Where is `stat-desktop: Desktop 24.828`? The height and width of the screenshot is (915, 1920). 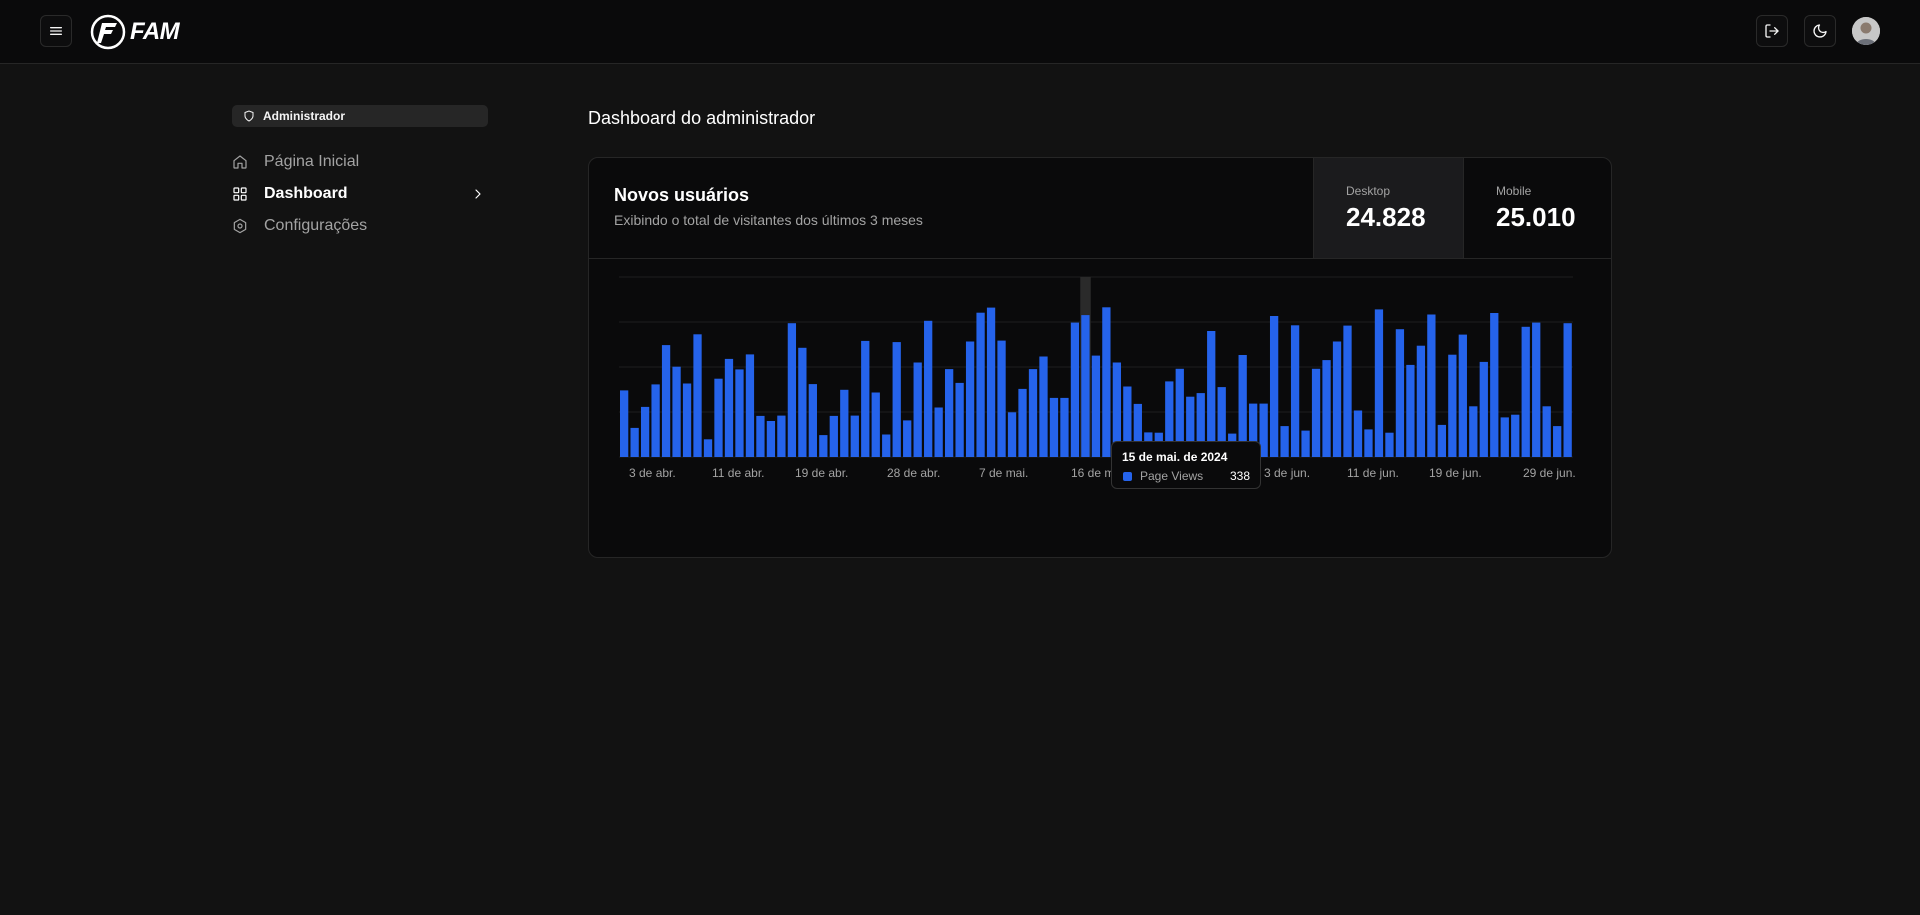 stat-desktop: Desktop 24.828 is located at coordinates (1388, 208).